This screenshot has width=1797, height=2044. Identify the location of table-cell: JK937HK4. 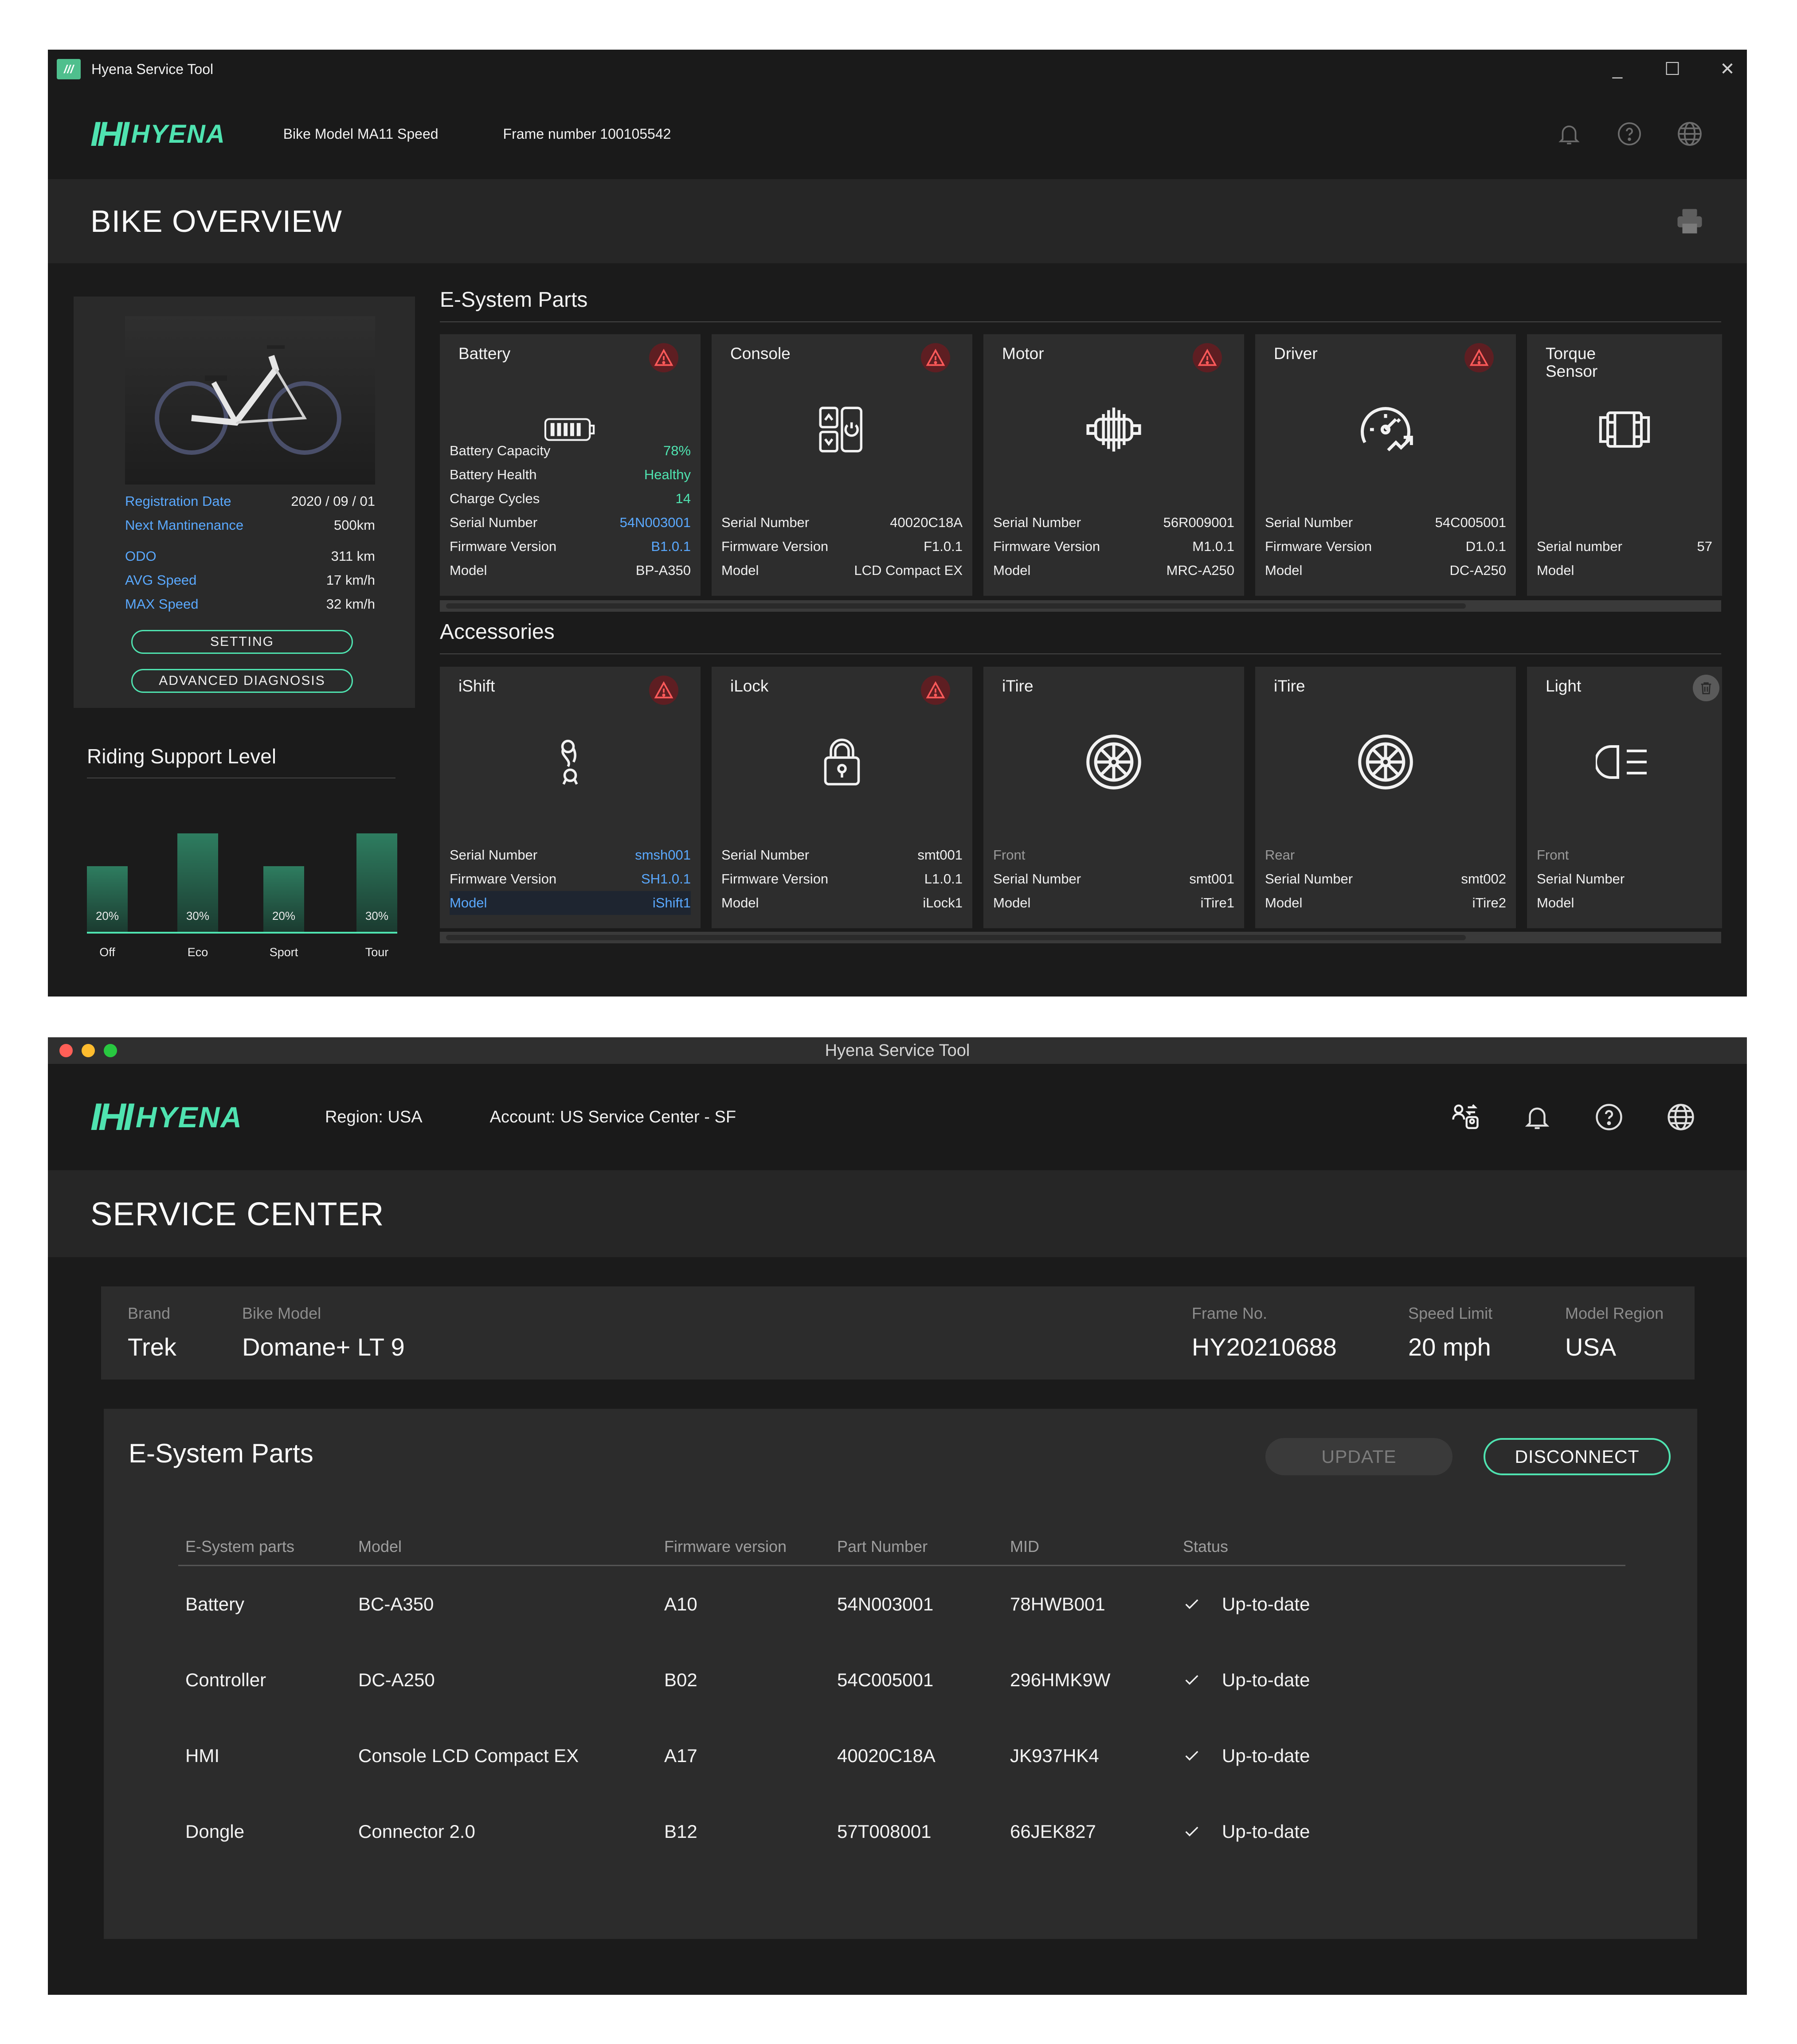
(1054, 1755).